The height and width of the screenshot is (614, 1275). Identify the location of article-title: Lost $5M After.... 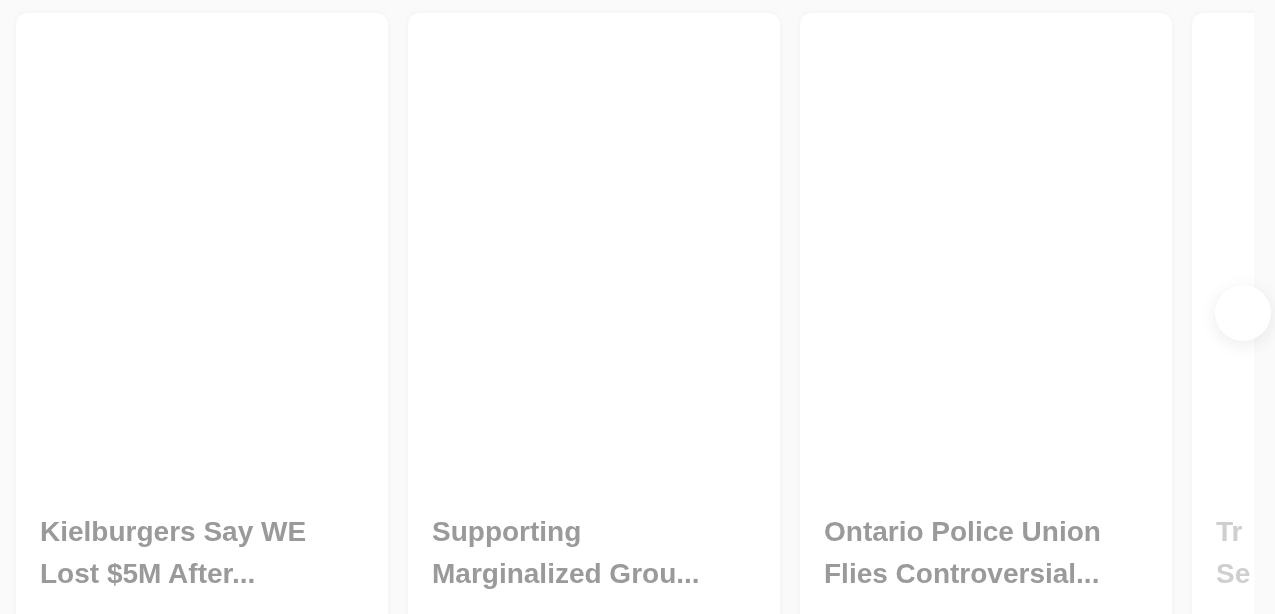
(148, 574).